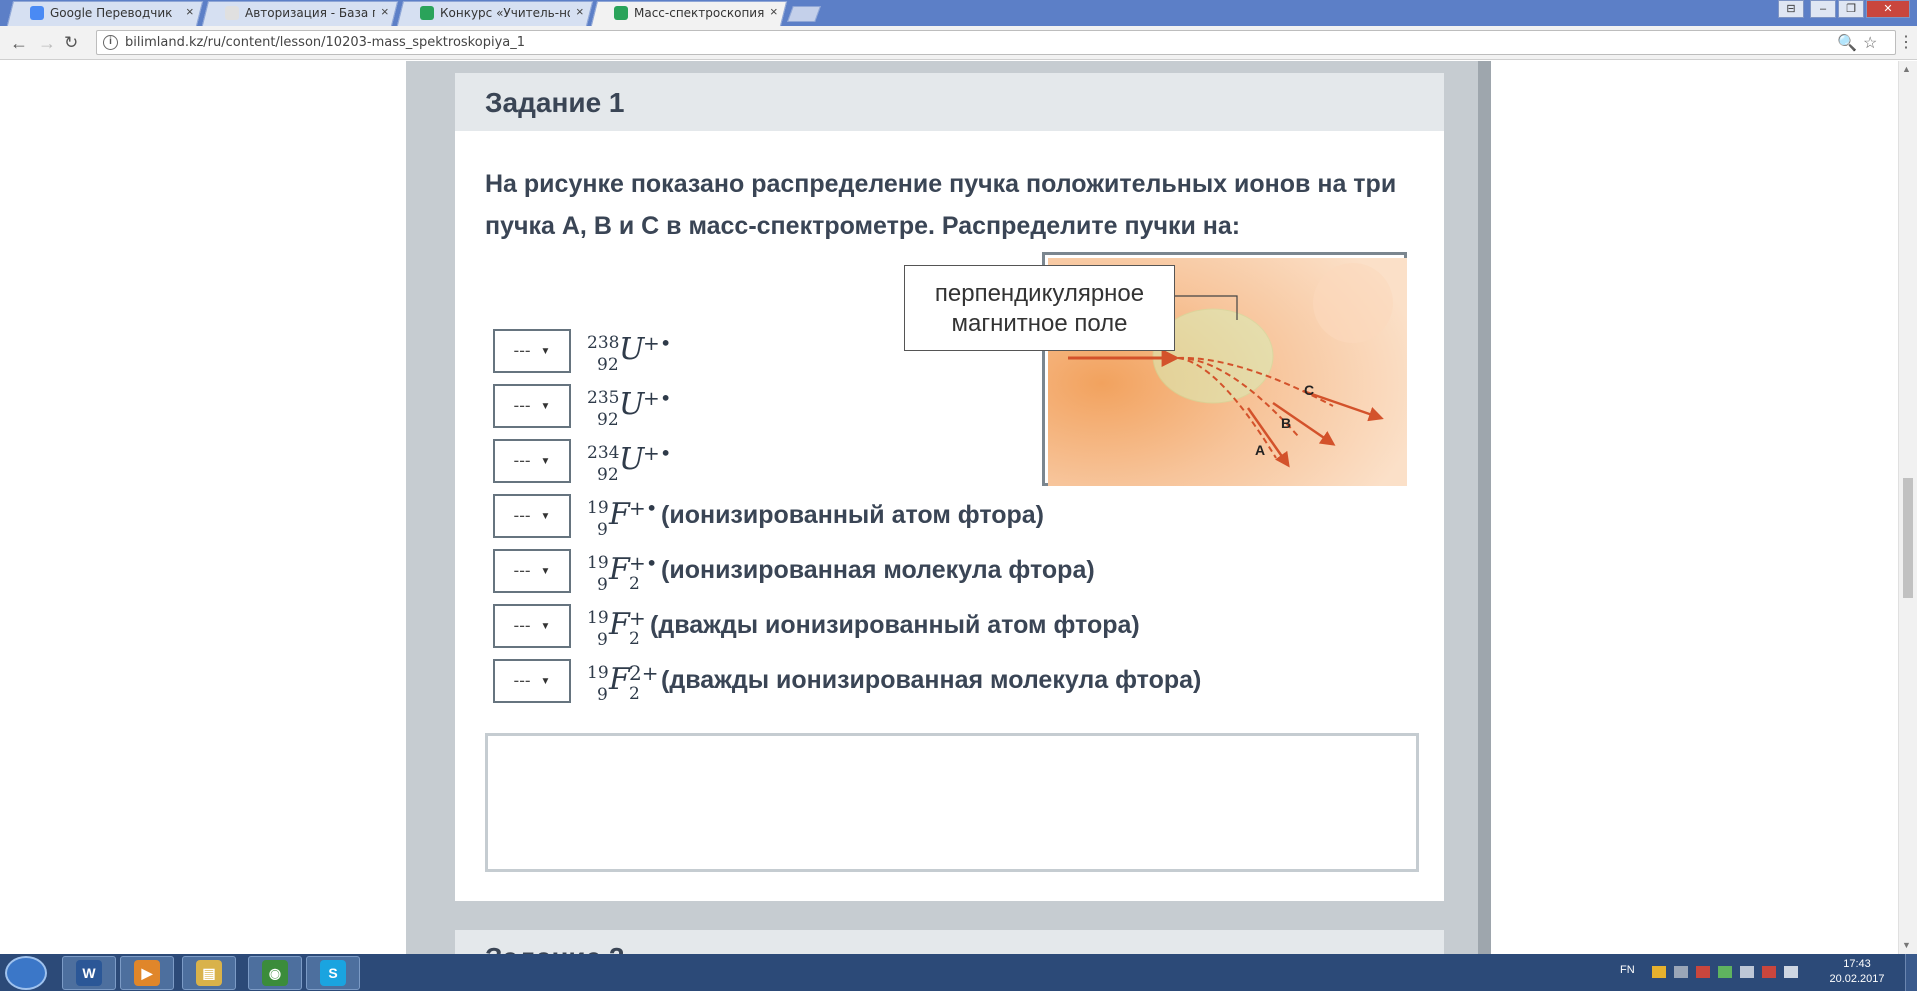 The image size is (1917, 991). What do you see at coordinates (804, 14) in the screenshot?
I see `new-tab-button` at bounding box center [804, 14].